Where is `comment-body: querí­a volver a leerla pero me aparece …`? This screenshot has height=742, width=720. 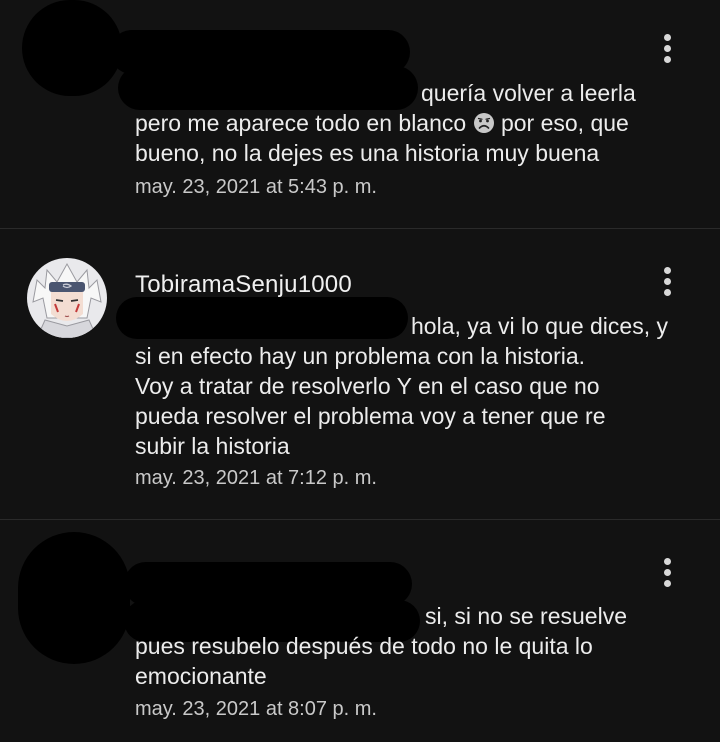 comment-body: querí­a volver a leerla pero me aparece … is located at coordinates (415, 123).